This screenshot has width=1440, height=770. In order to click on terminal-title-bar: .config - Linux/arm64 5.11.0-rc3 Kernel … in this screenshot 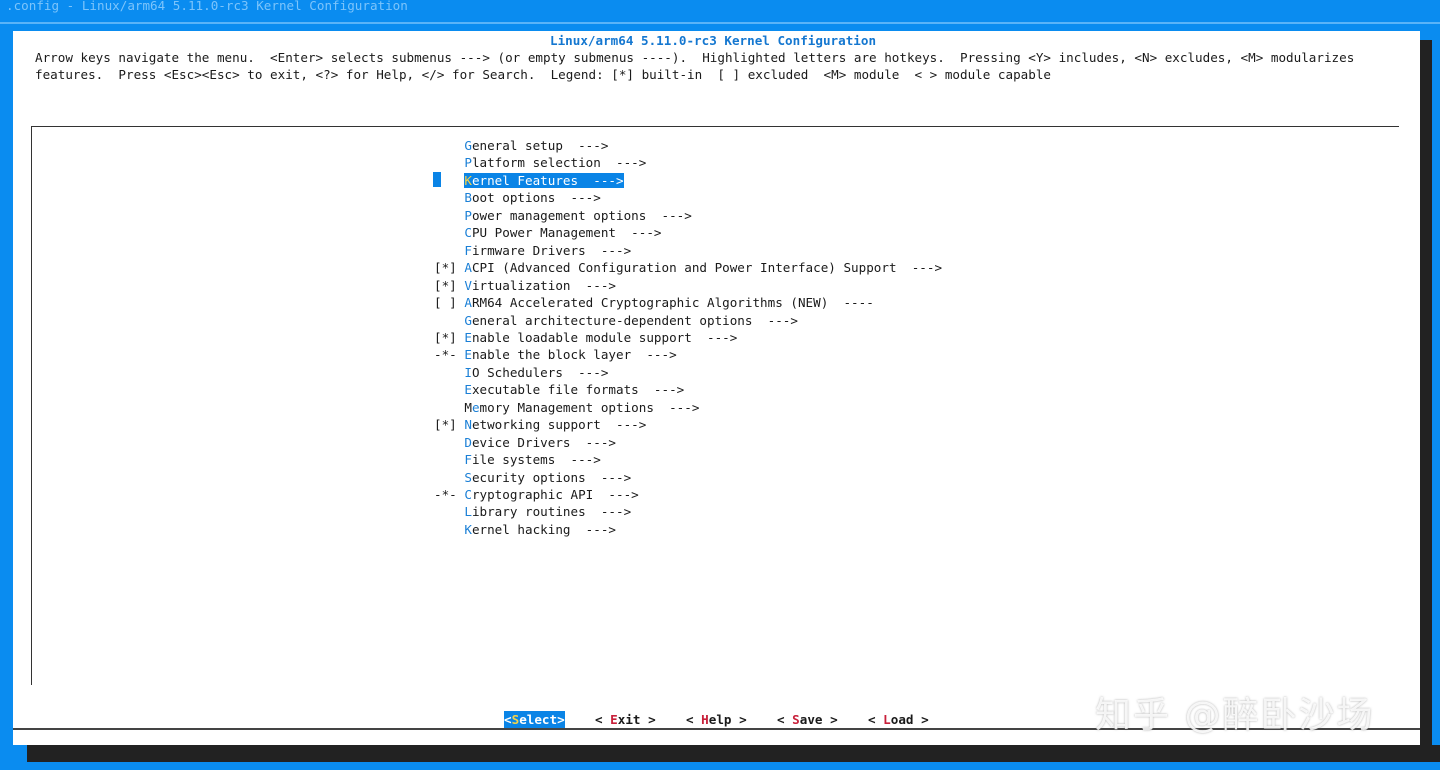, I will do `click(720, 12)`.